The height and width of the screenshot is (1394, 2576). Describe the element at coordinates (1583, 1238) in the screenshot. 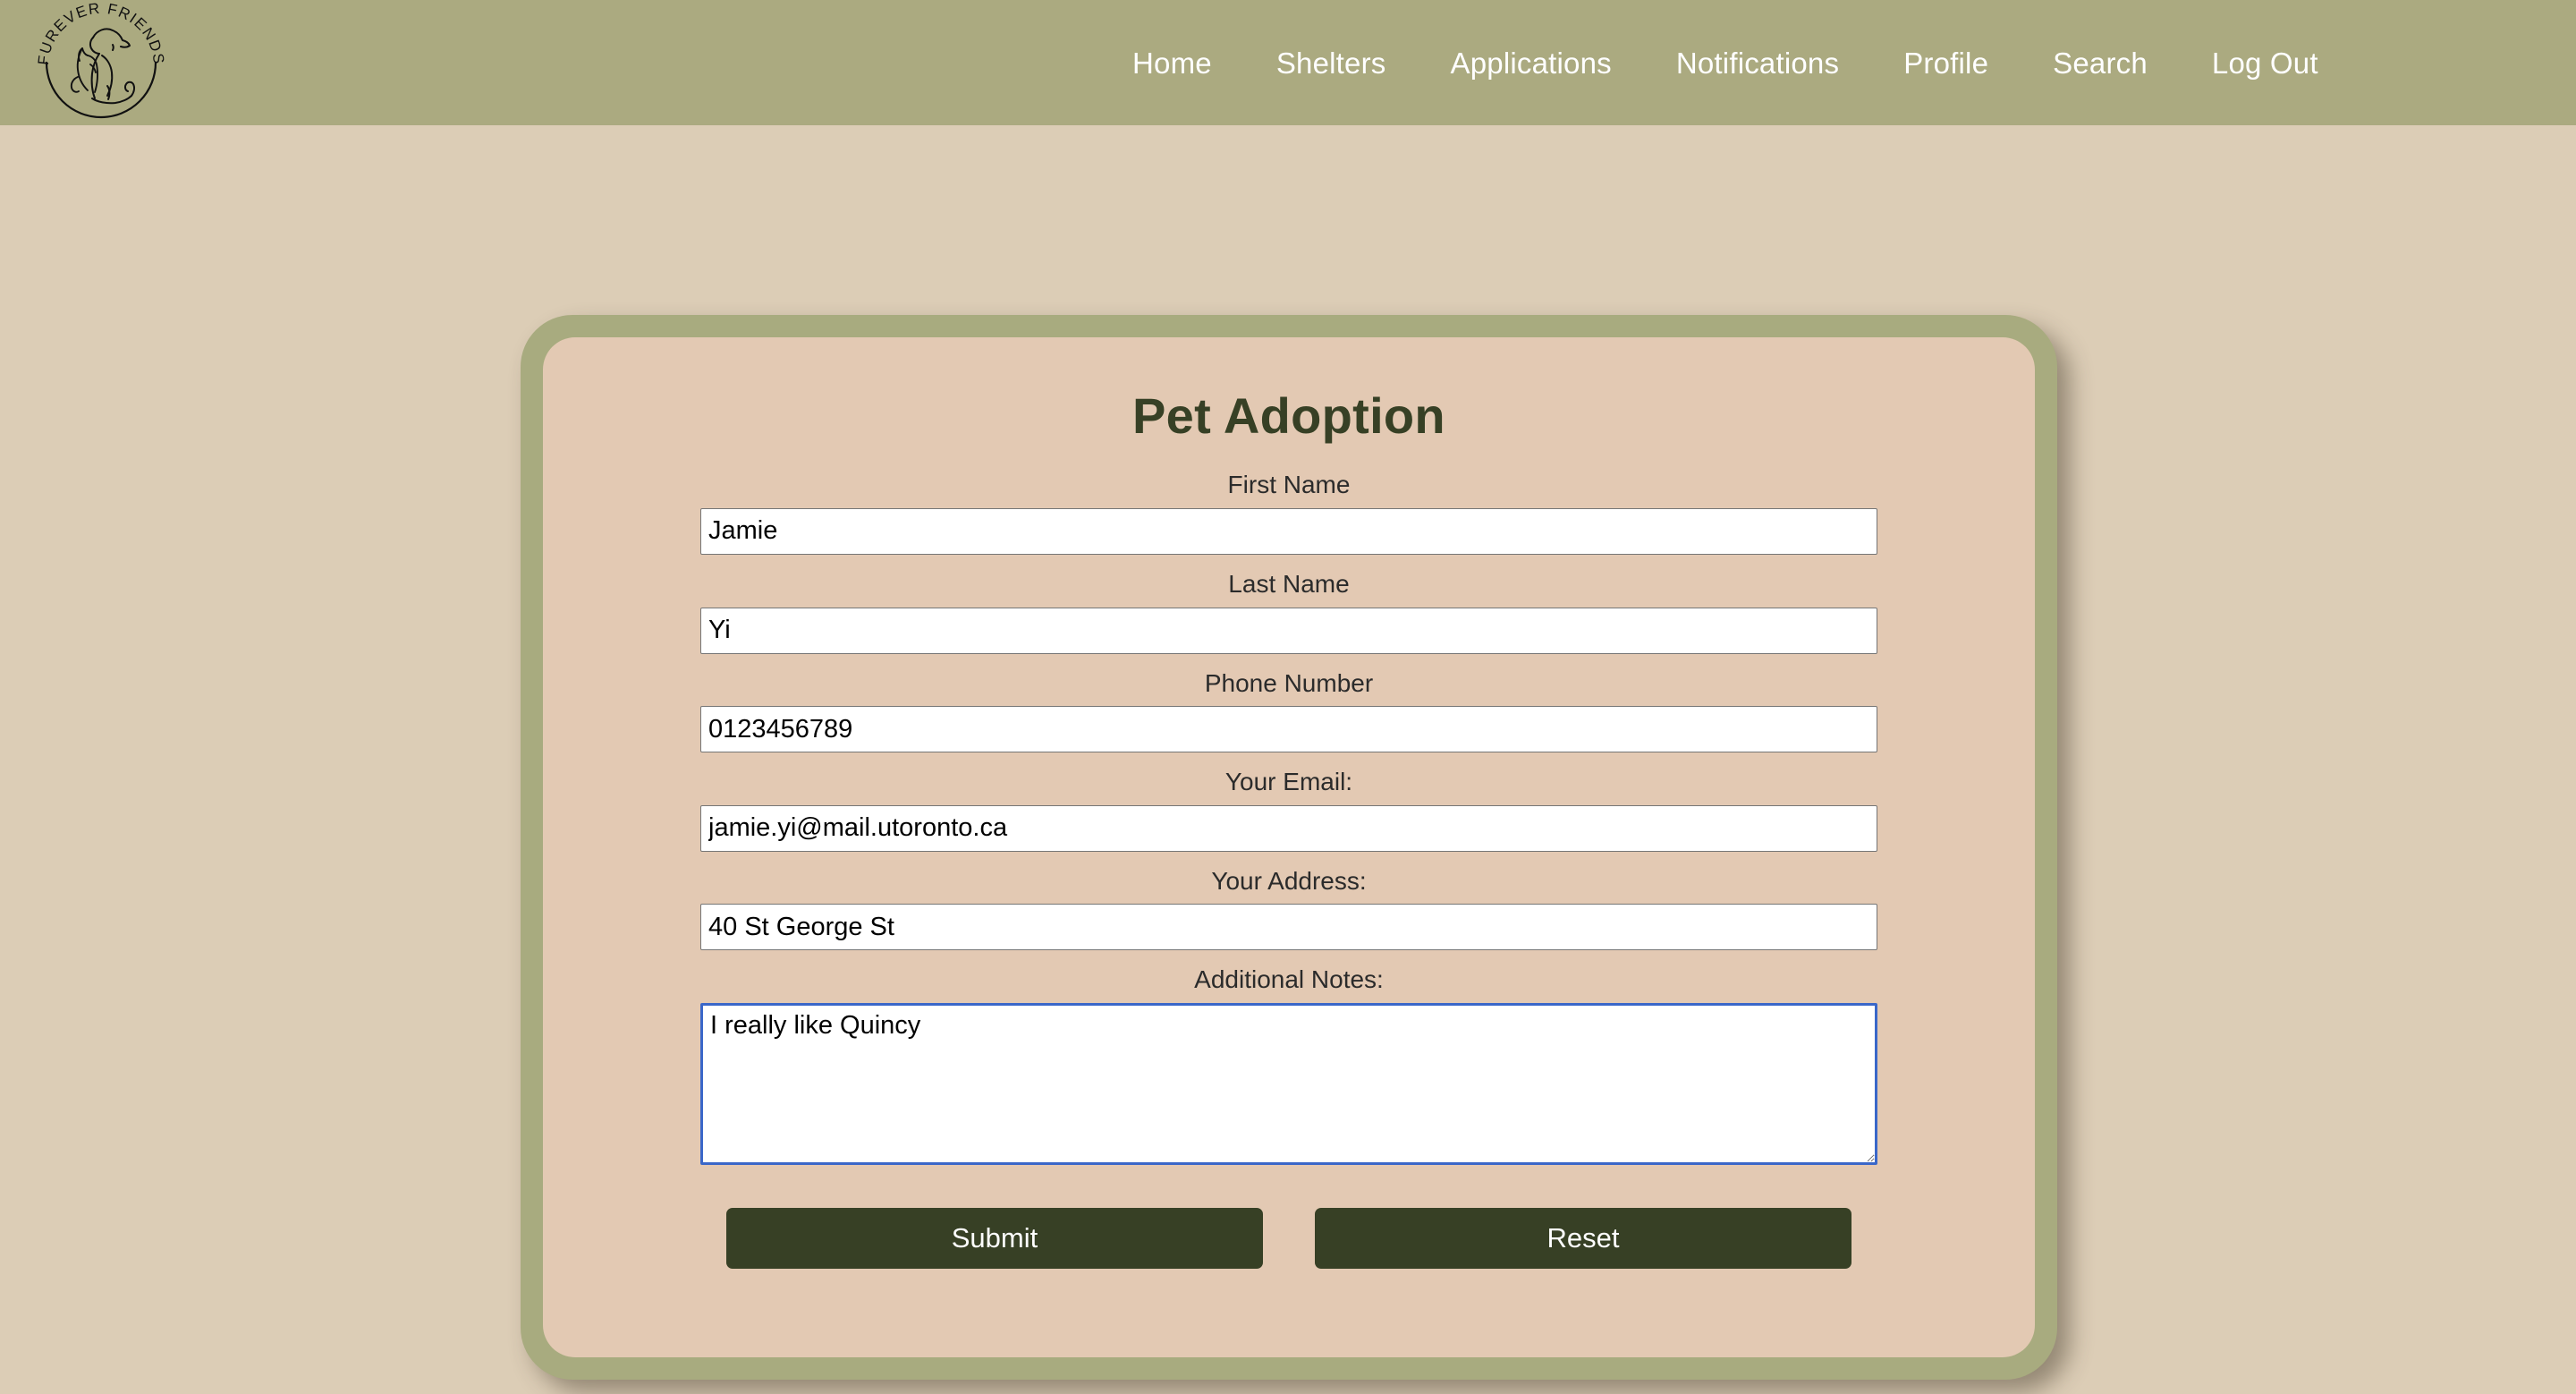

I see `reset-button: Reset` at that location.